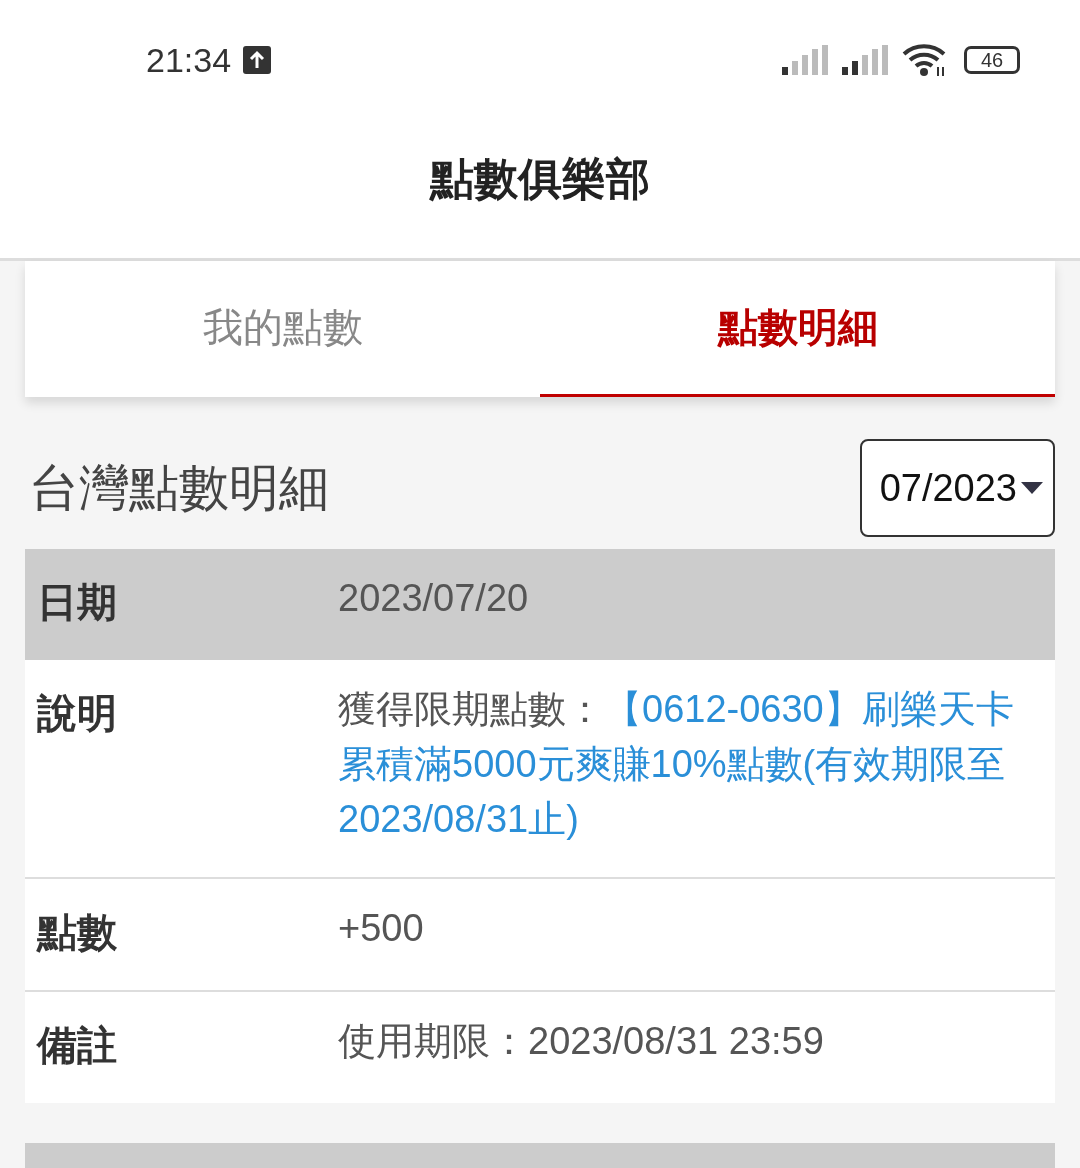  I want to click on tab: 我的點數, so click(282, 329).